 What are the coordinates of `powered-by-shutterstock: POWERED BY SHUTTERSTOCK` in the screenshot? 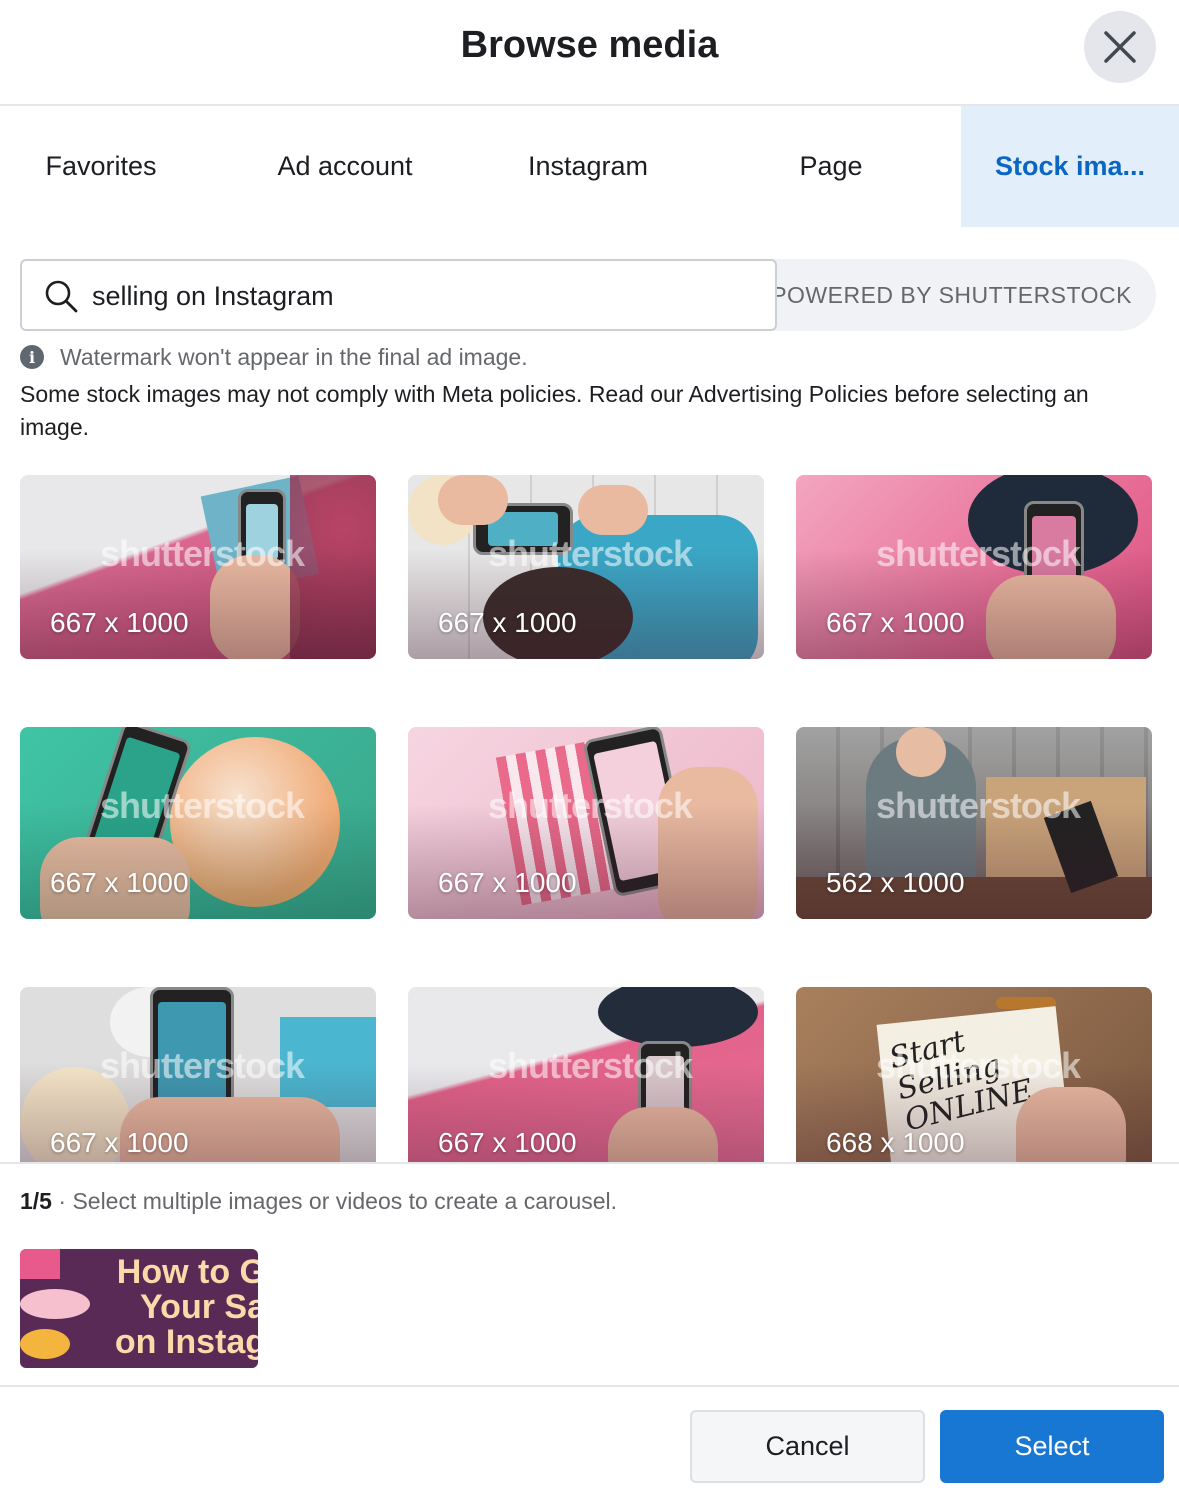 It's located at (948, 295).